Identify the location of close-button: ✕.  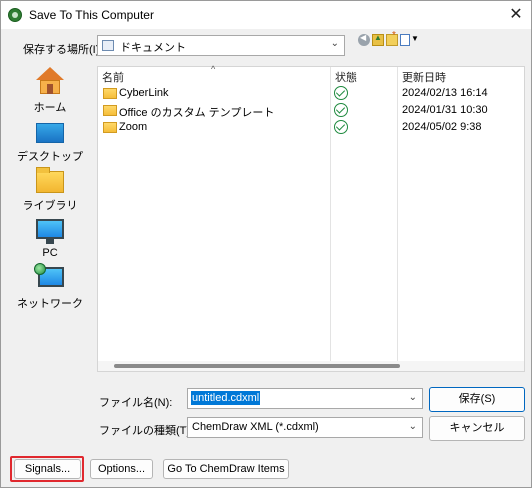
(516, 15).